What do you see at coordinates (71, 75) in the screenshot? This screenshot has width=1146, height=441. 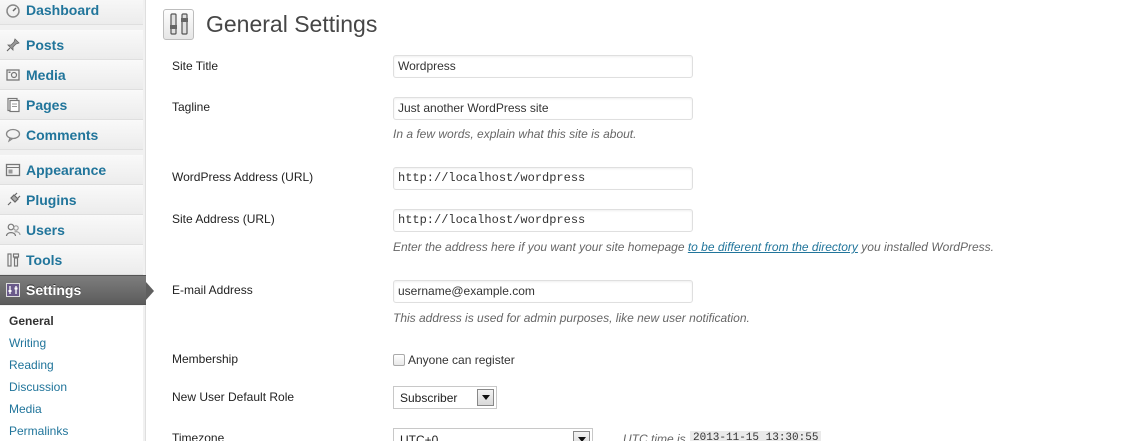 I see `menu-item-media: Media` at bounding box center [71, 75].